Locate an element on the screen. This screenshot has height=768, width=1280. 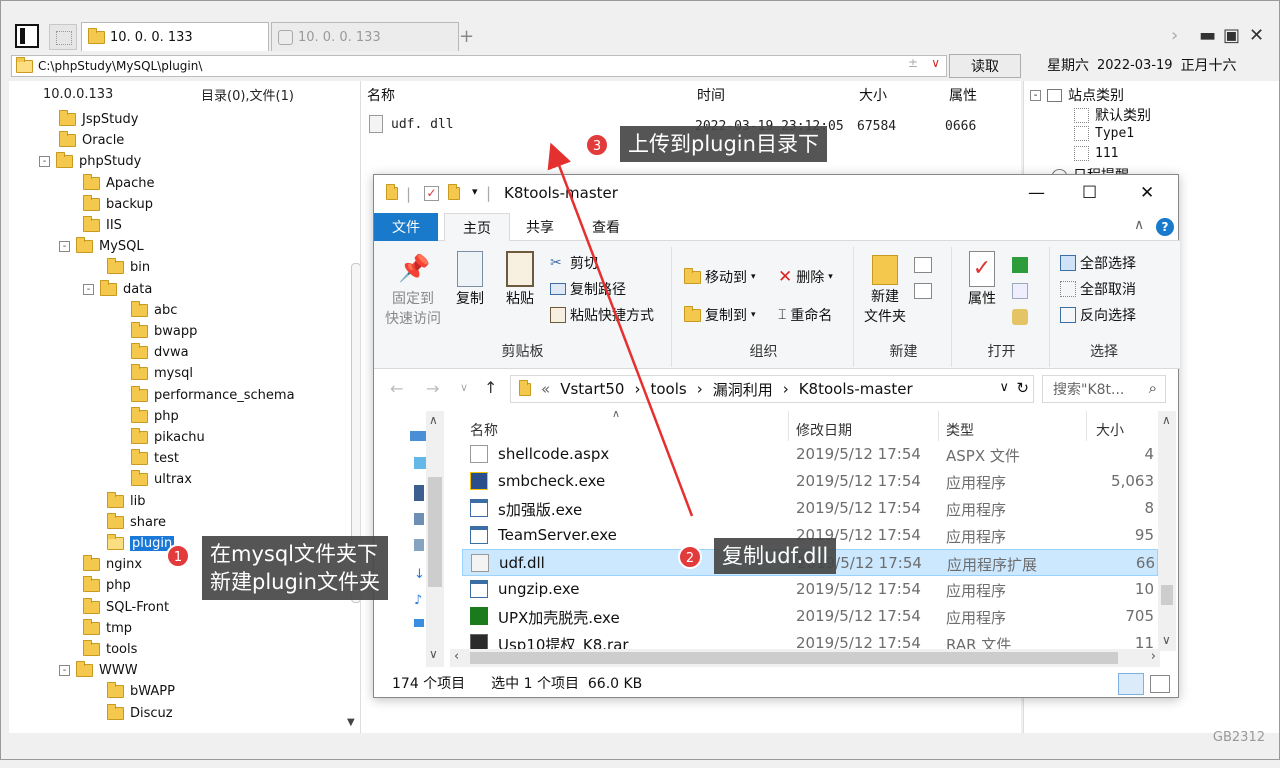
file-row: ungzip.exe 2019/5/12 17:54 应用程序 10 is located at coordinates (810, 589).